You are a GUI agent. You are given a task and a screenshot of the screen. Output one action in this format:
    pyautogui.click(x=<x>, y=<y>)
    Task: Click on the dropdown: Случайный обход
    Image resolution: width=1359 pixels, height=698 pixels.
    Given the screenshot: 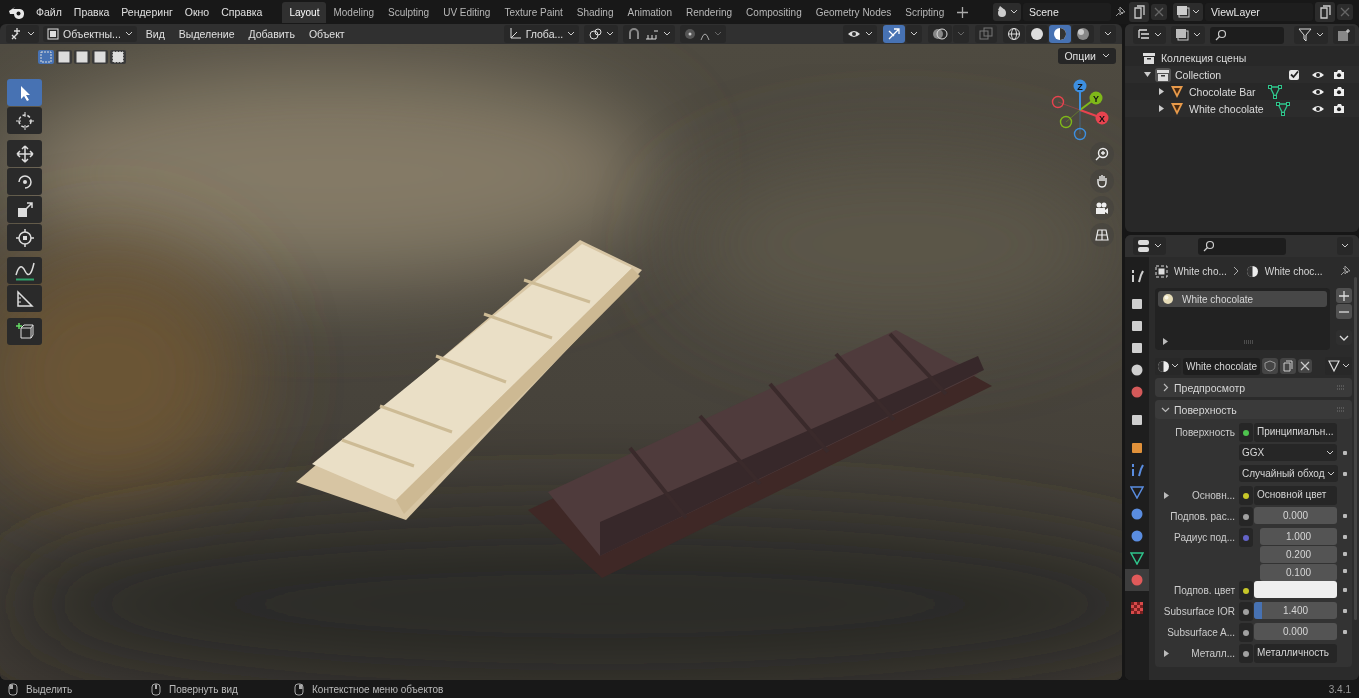 What is the action you would take?
    pyautogui.click(x=1288, y=473)
    